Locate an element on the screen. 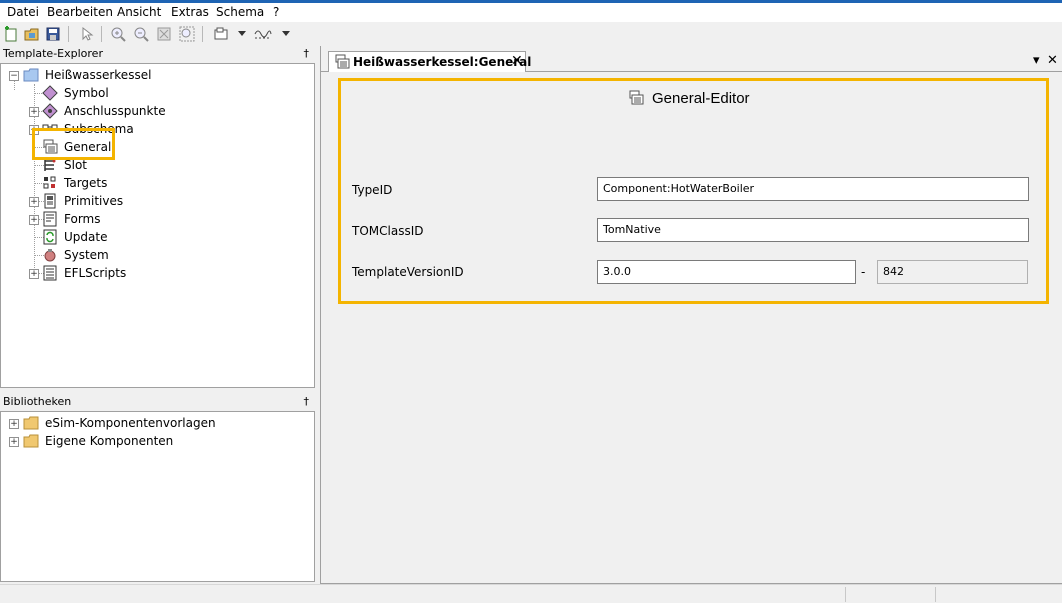 Image resolution: width=1062 pixels, height=603 pixels. tab-label: Heißwasserkessel:General is located at coordinates (442, 62).